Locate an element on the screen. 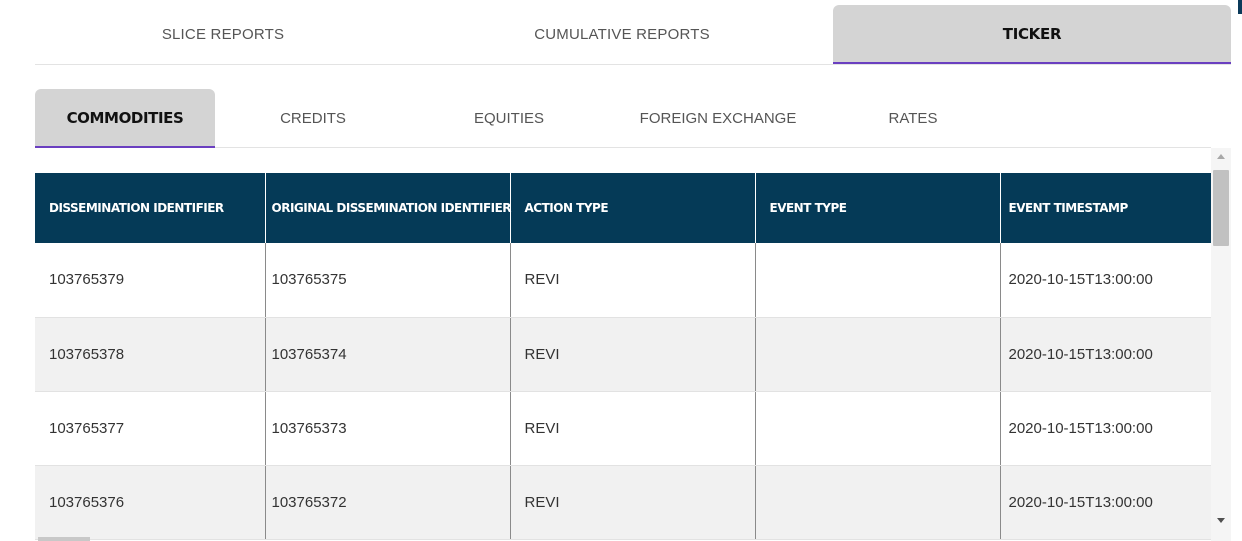  column-header-dissemination-identifier: DISSEMINATION IDENTIFIER is located at coordinates (150, 208).